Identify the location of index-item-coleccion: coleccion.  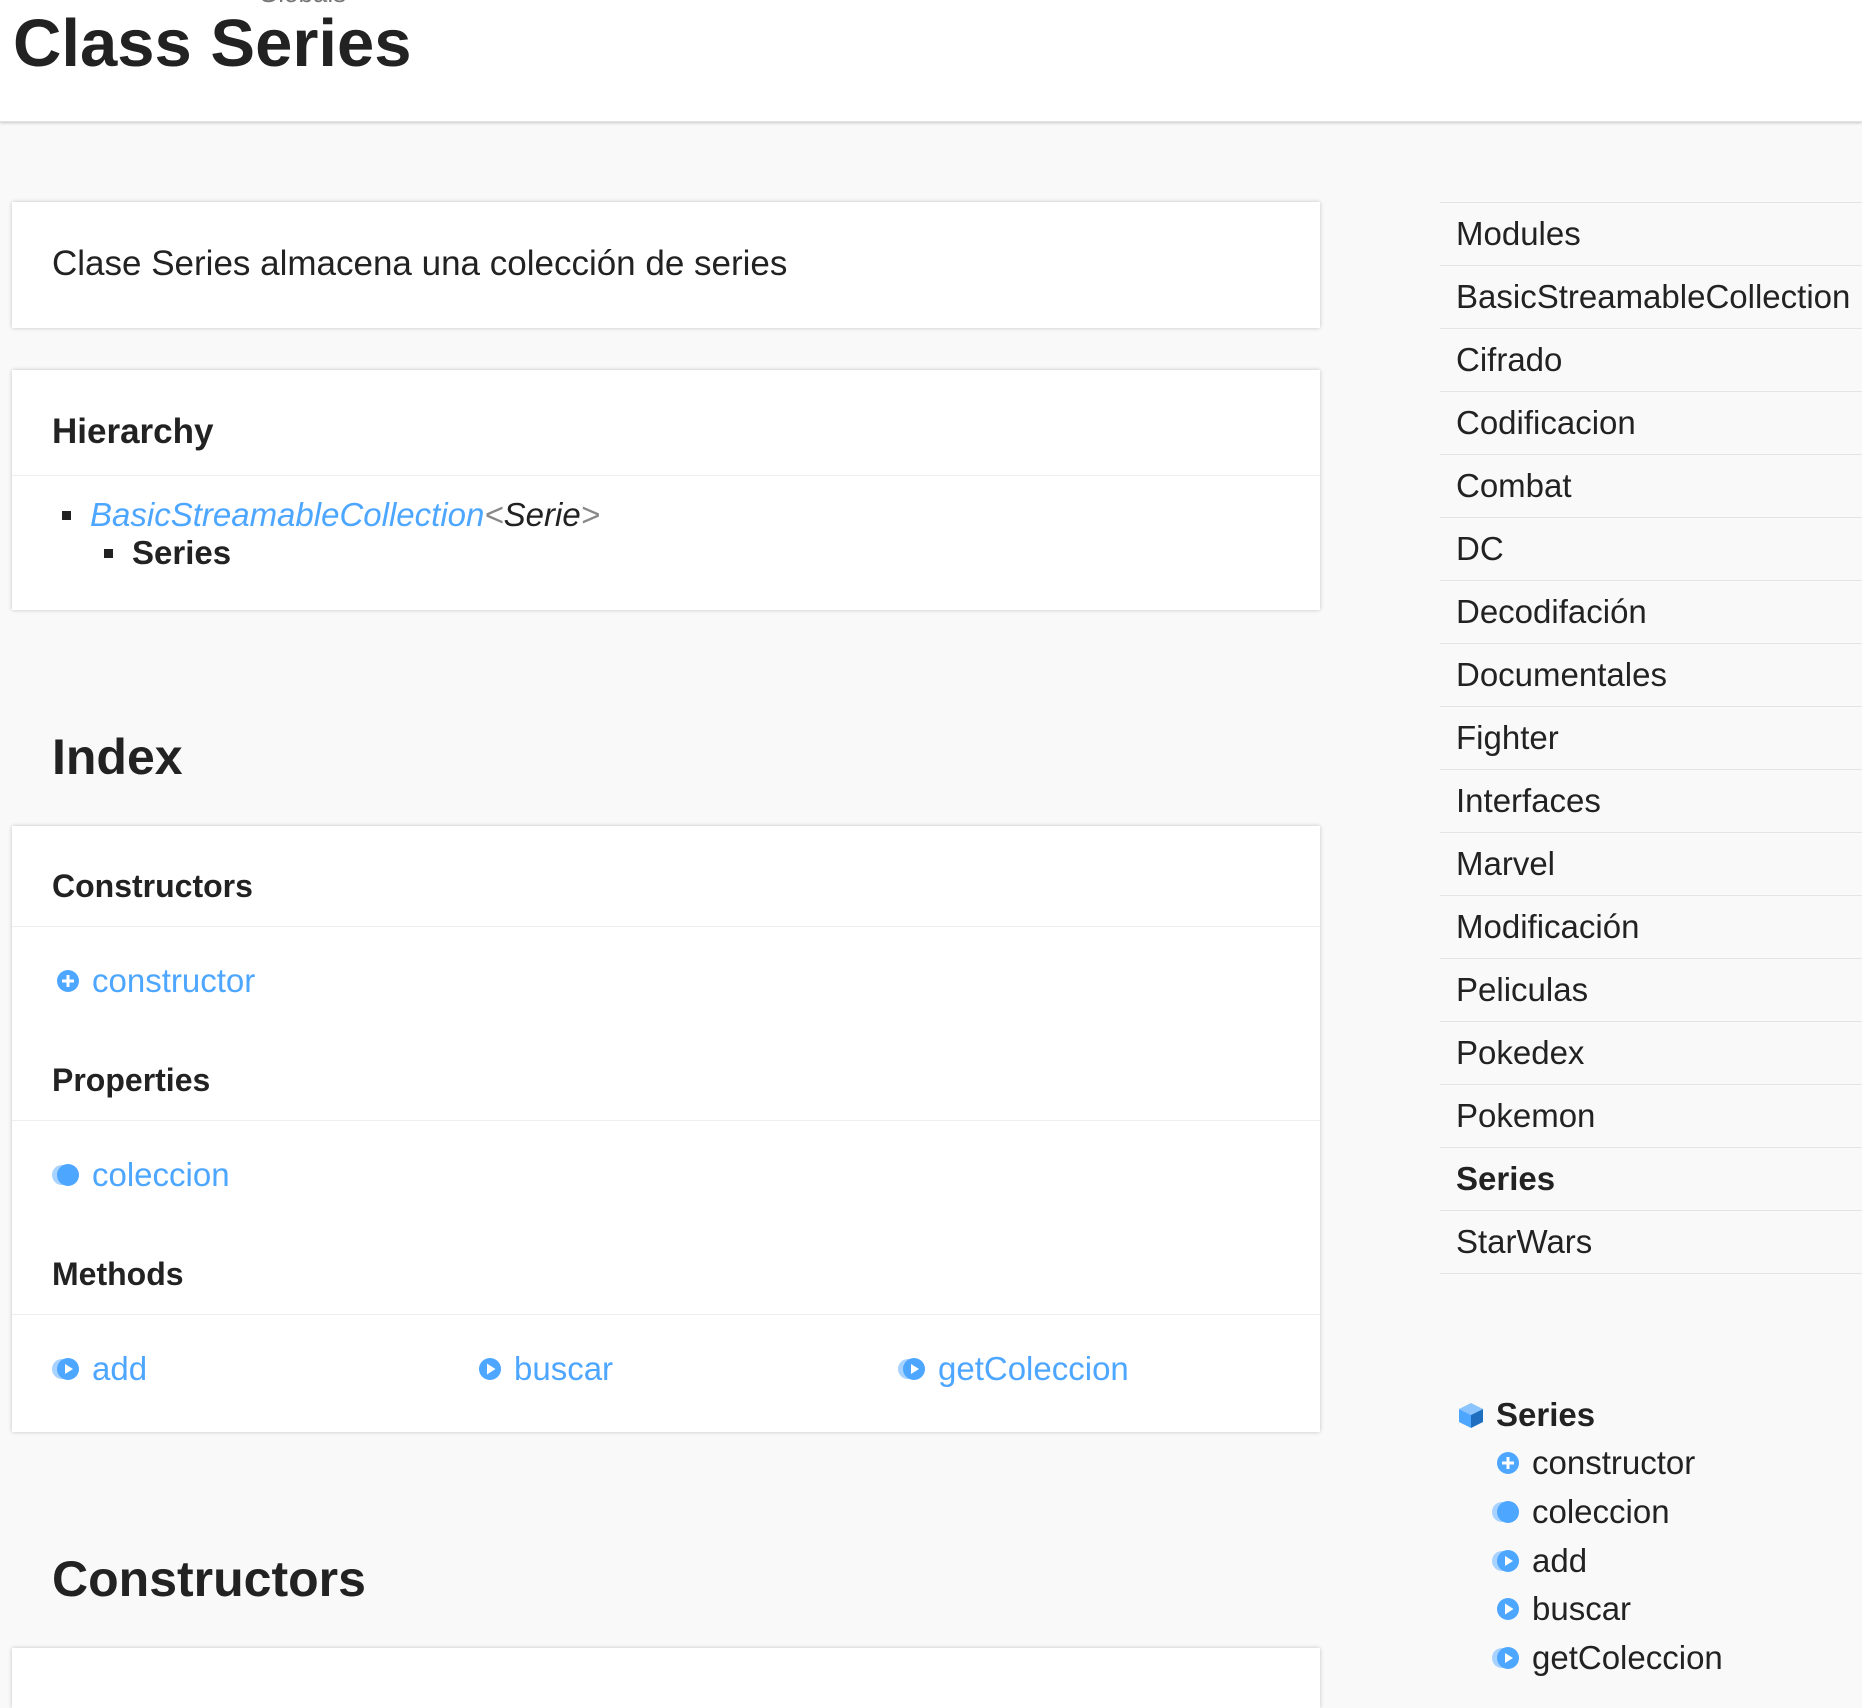
(141, 1175).